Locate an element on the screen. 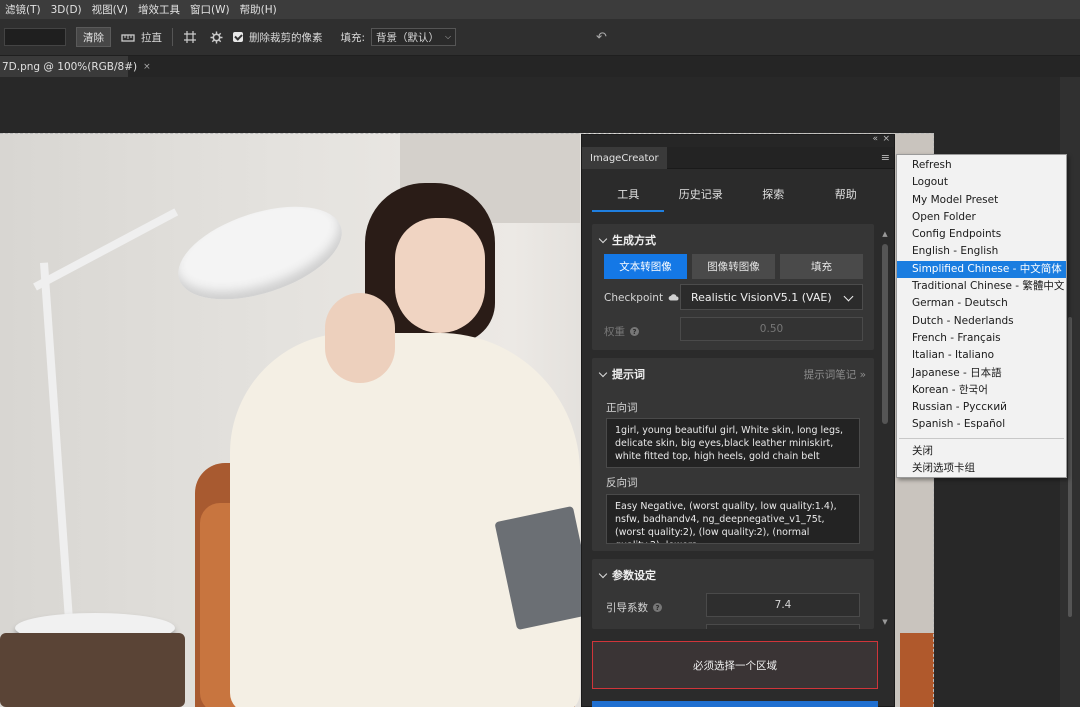 This screenshot has height=707, width=1080. scroll-thumb is located at coordinates (1070, 467).